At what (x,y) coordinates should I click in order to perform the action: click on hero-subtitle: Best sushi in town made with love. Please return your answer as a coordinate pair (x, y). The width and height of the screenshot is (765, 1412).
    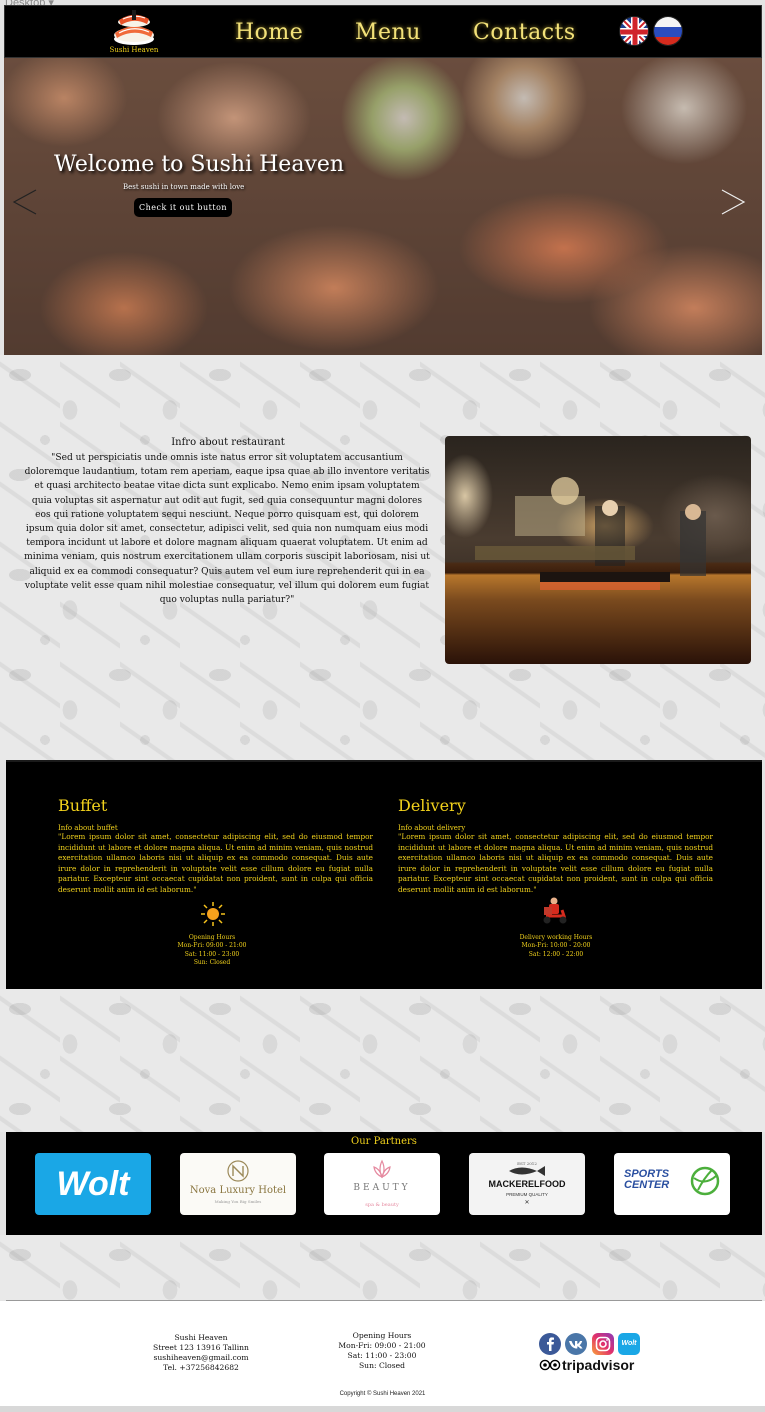
    Looking at the image, I should click on (184, 187).